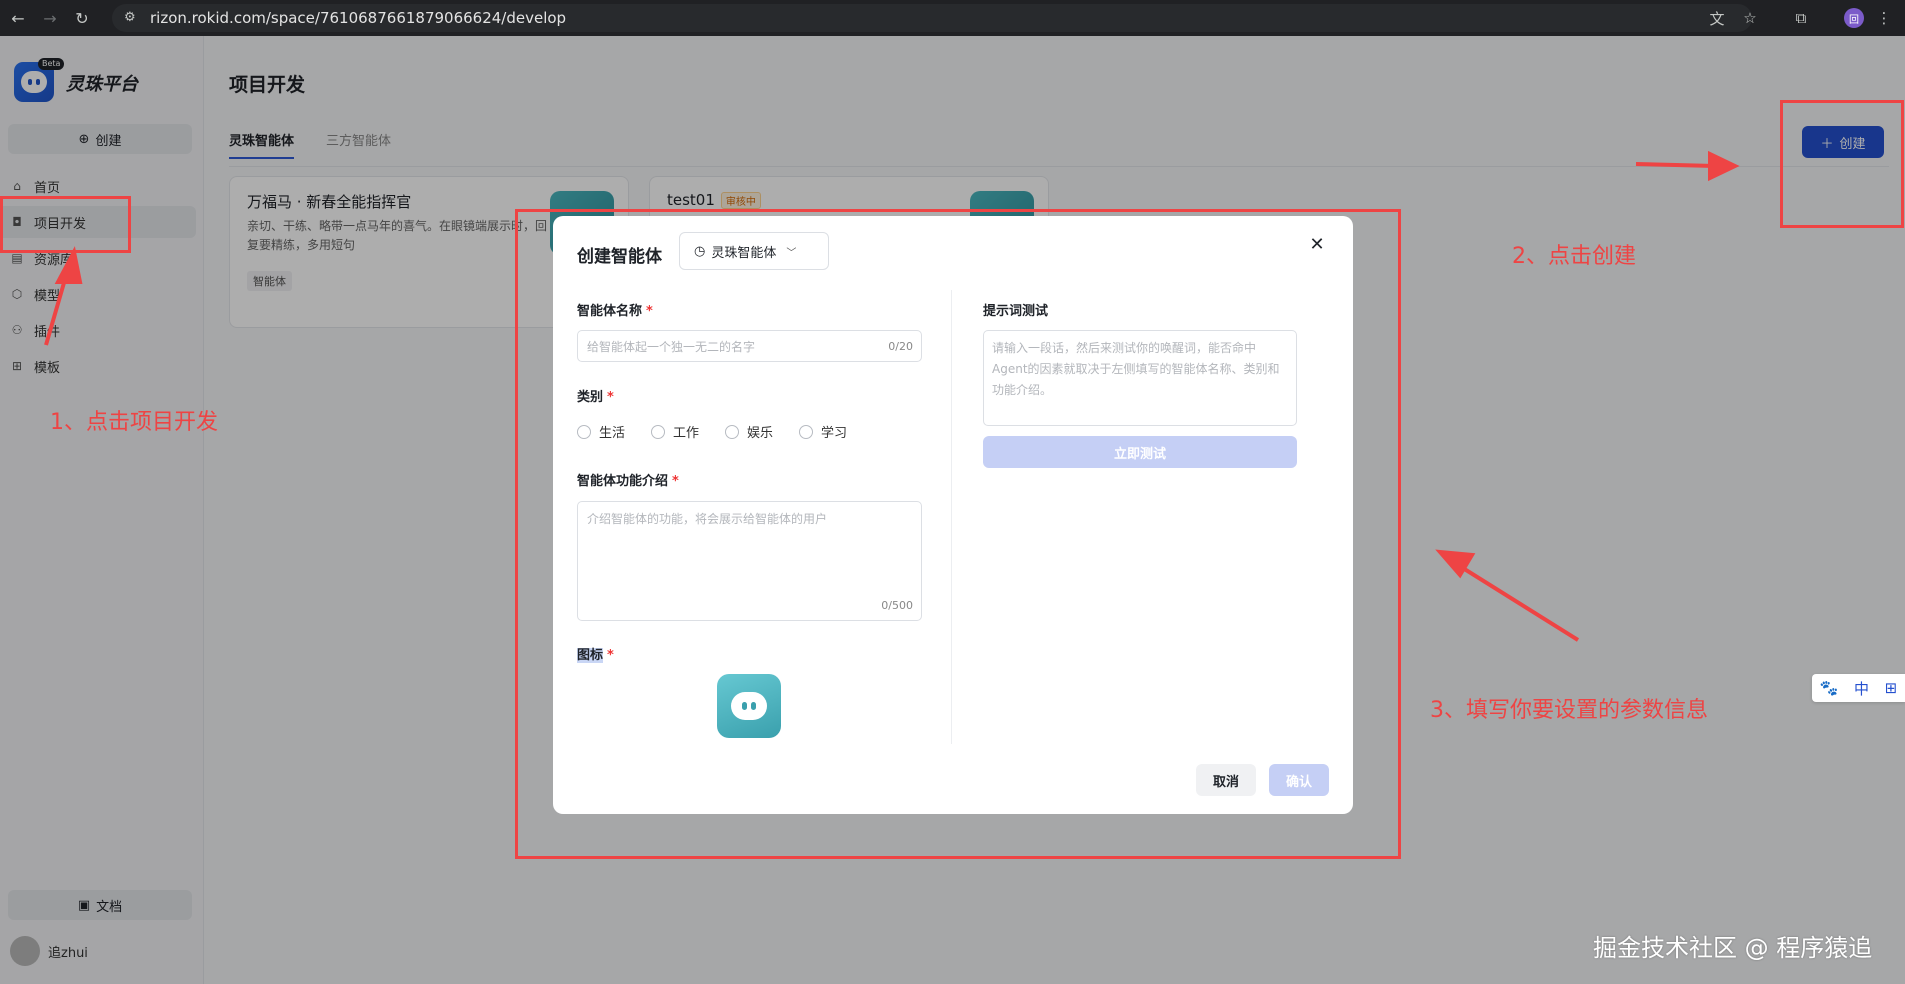  I want to click on menu-icon: ⋮, so click(1884, 18).